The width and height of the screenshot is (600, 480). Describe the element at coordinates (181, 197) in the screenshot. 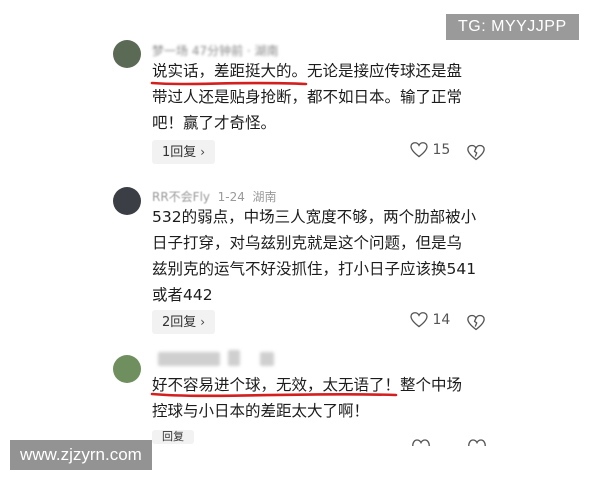

I see `username: RR不会Fly` at that location.